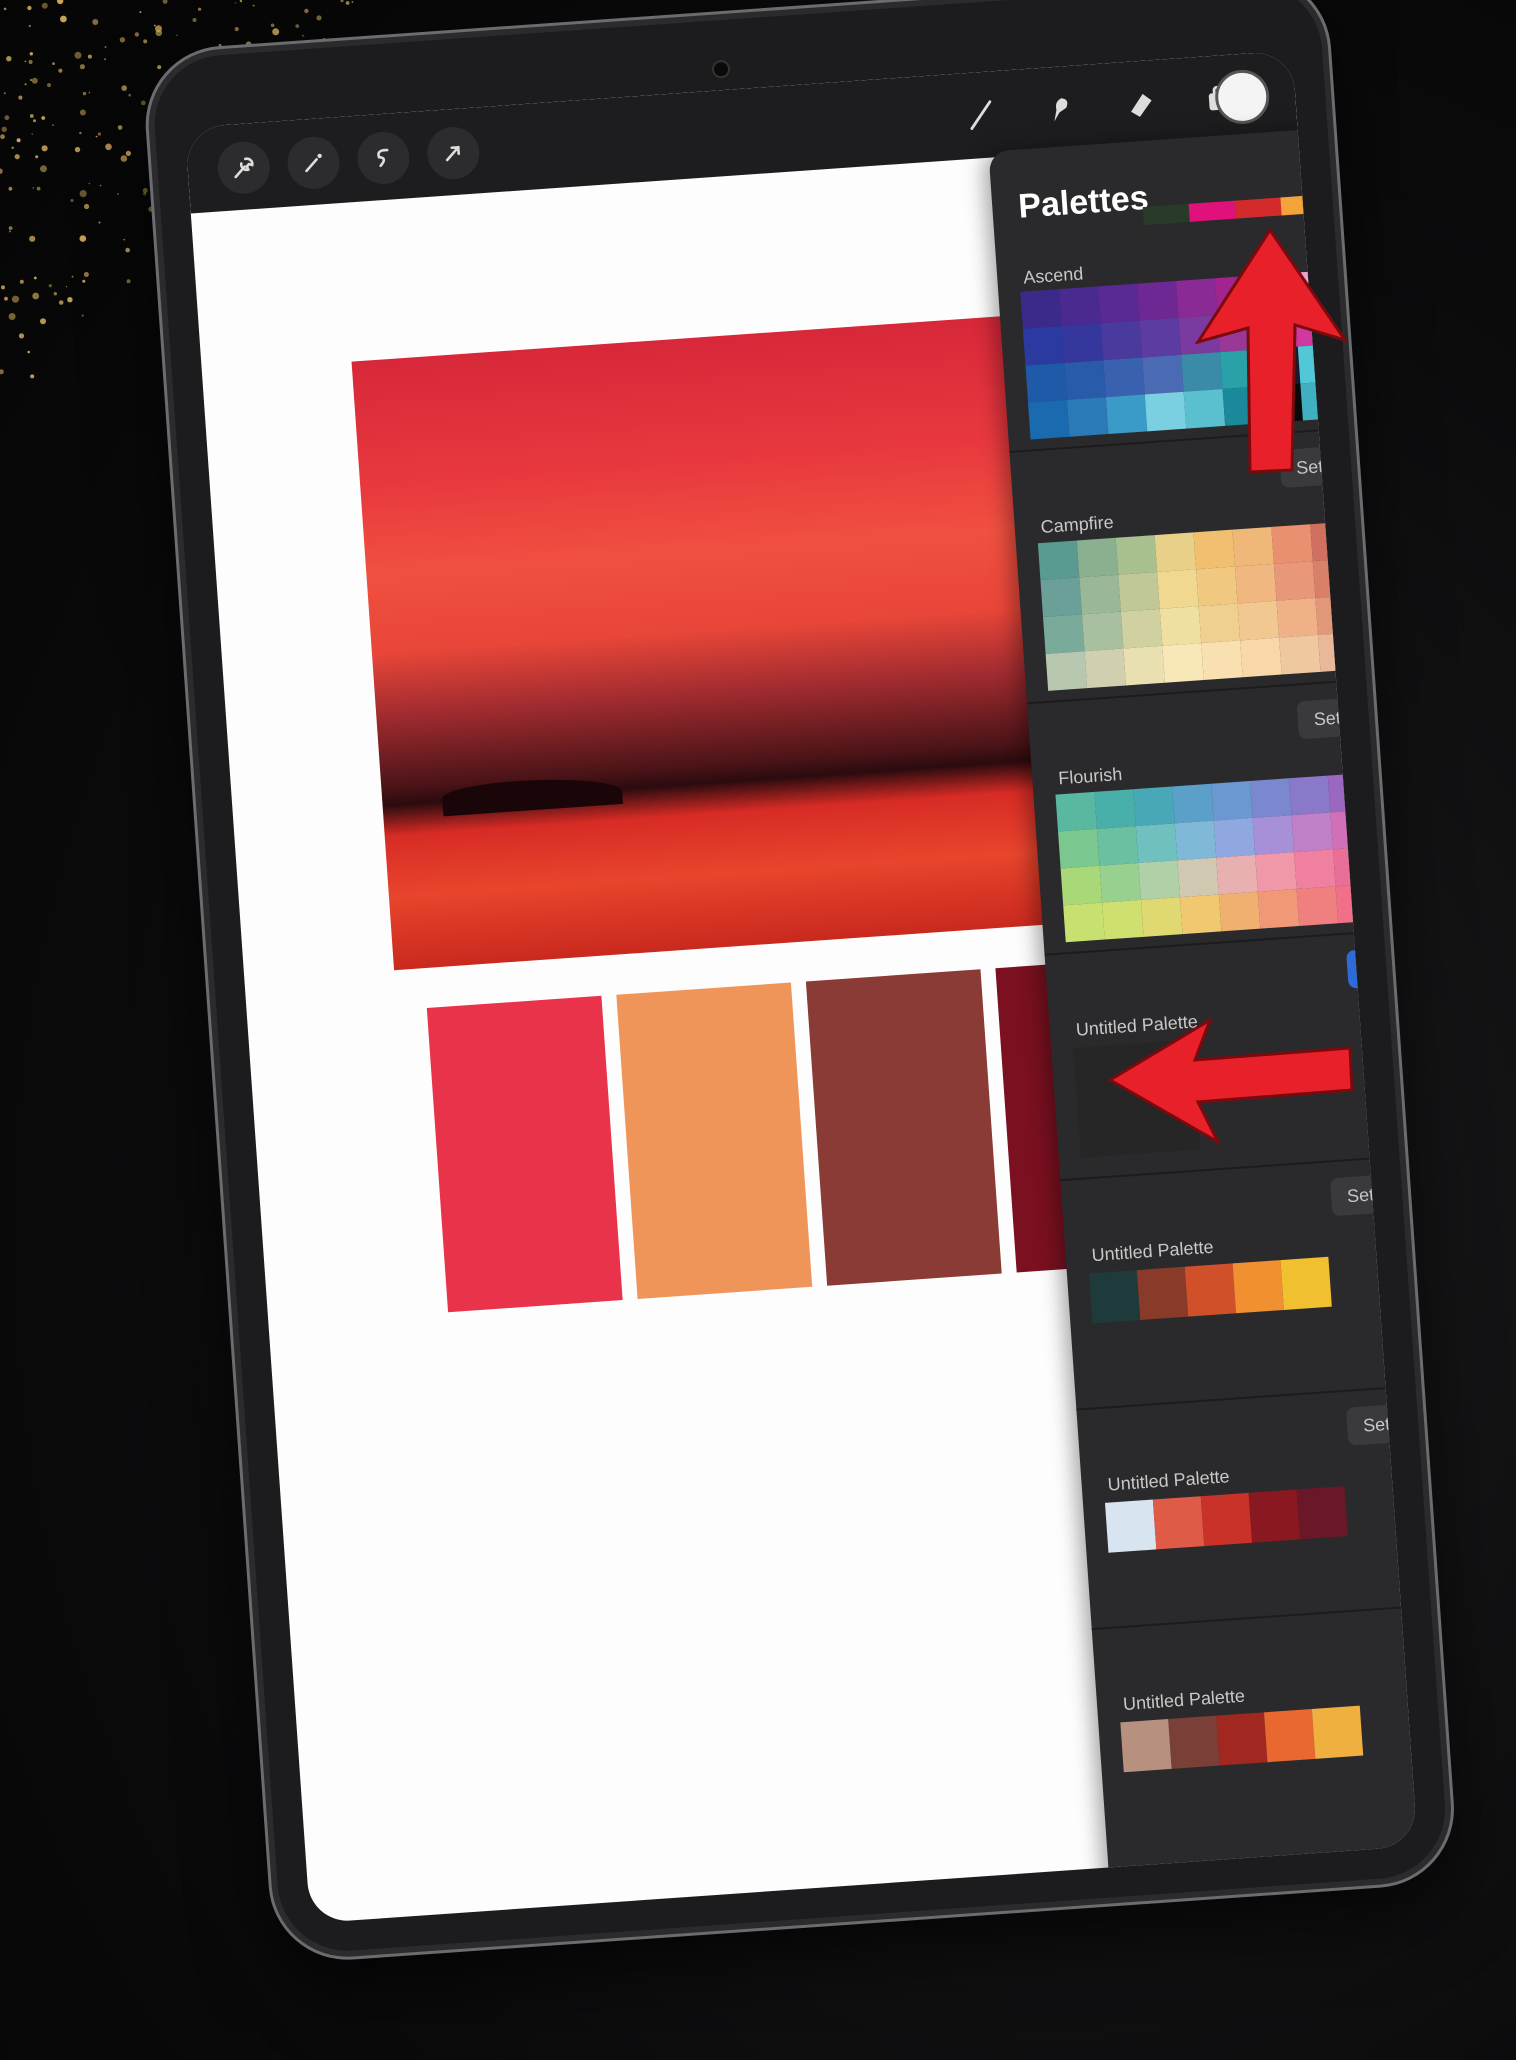 The height and width of the screenshot is (2060, 1516). Describe the element at coordinates (1384, 229) in the screenshot. I see `partial-button: Sc` at that location.